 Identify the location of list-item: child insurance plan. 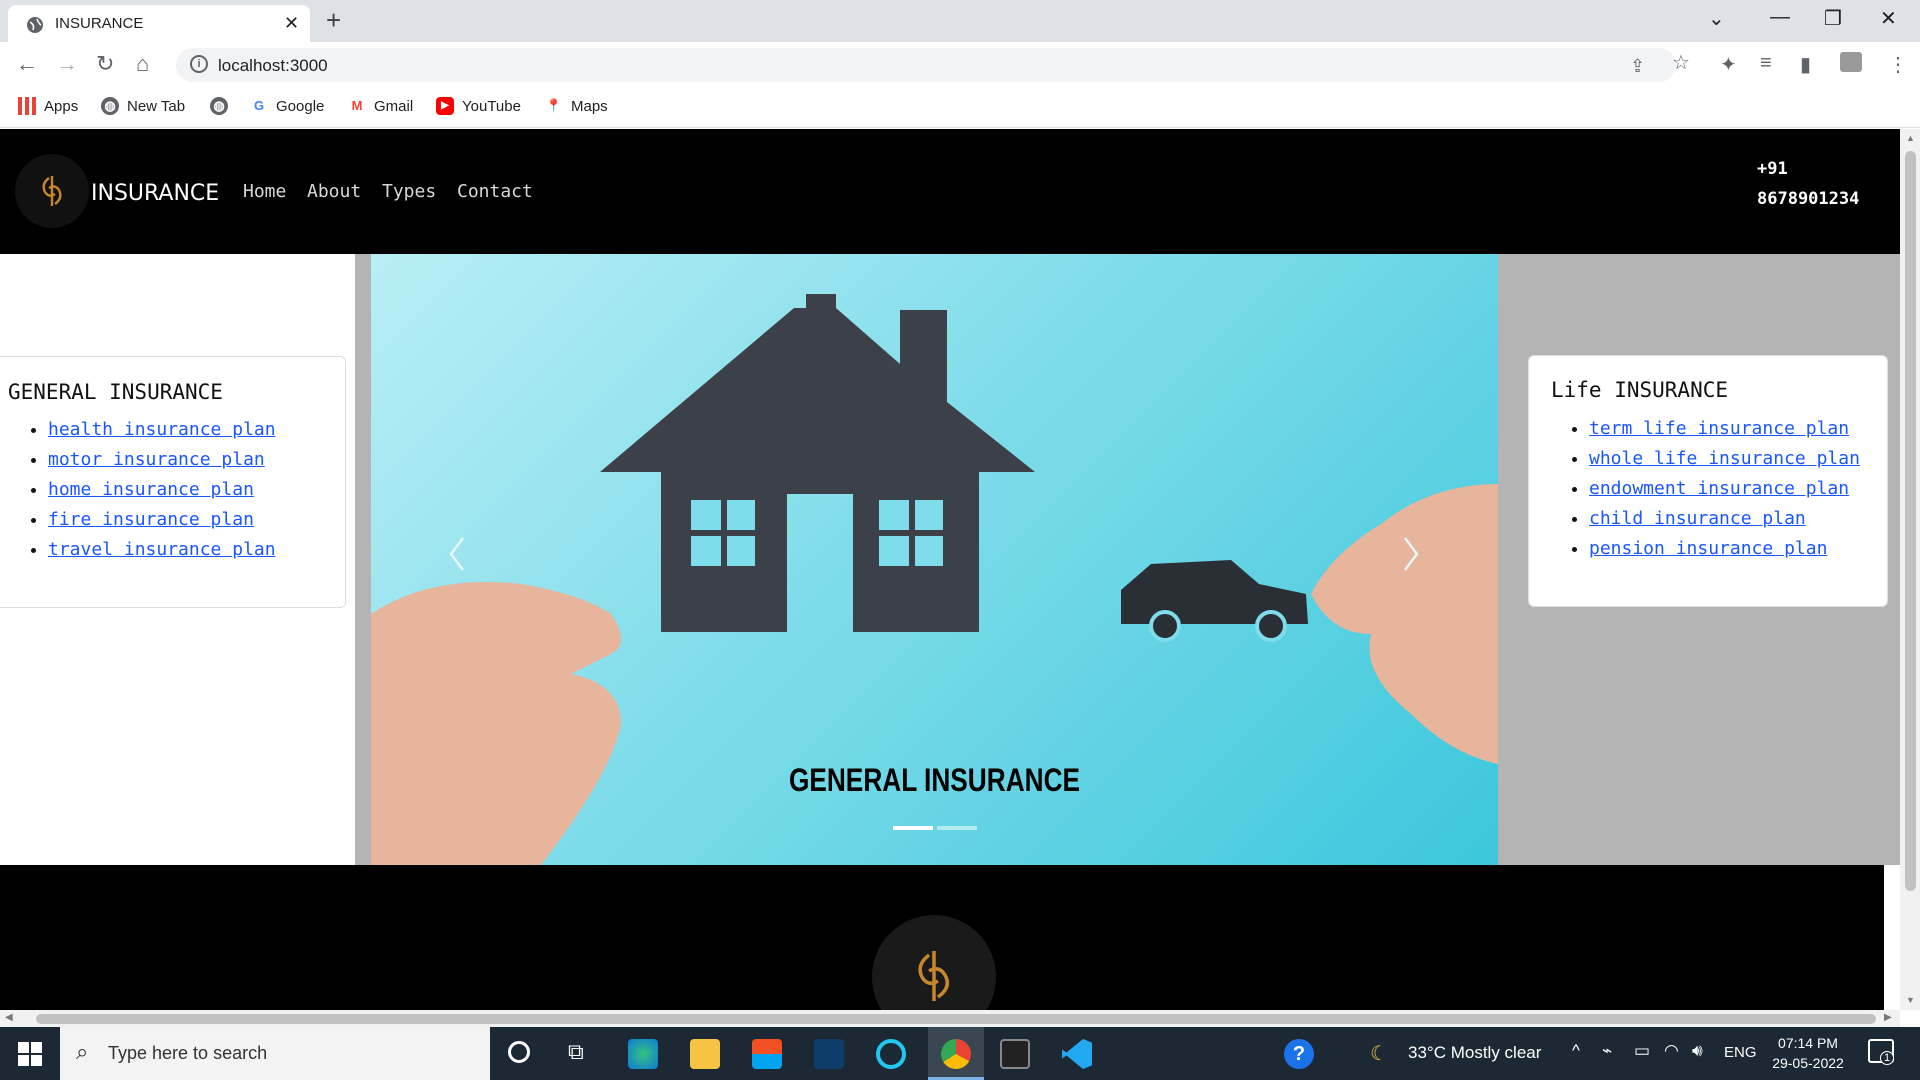
(1724, 519).